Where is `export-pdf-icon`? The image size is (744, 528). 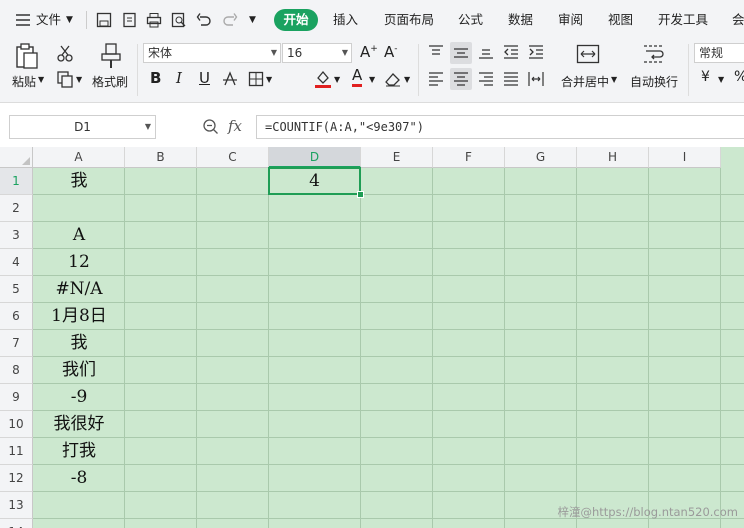
export-pdf-icon is located at coordinates (130, 20).